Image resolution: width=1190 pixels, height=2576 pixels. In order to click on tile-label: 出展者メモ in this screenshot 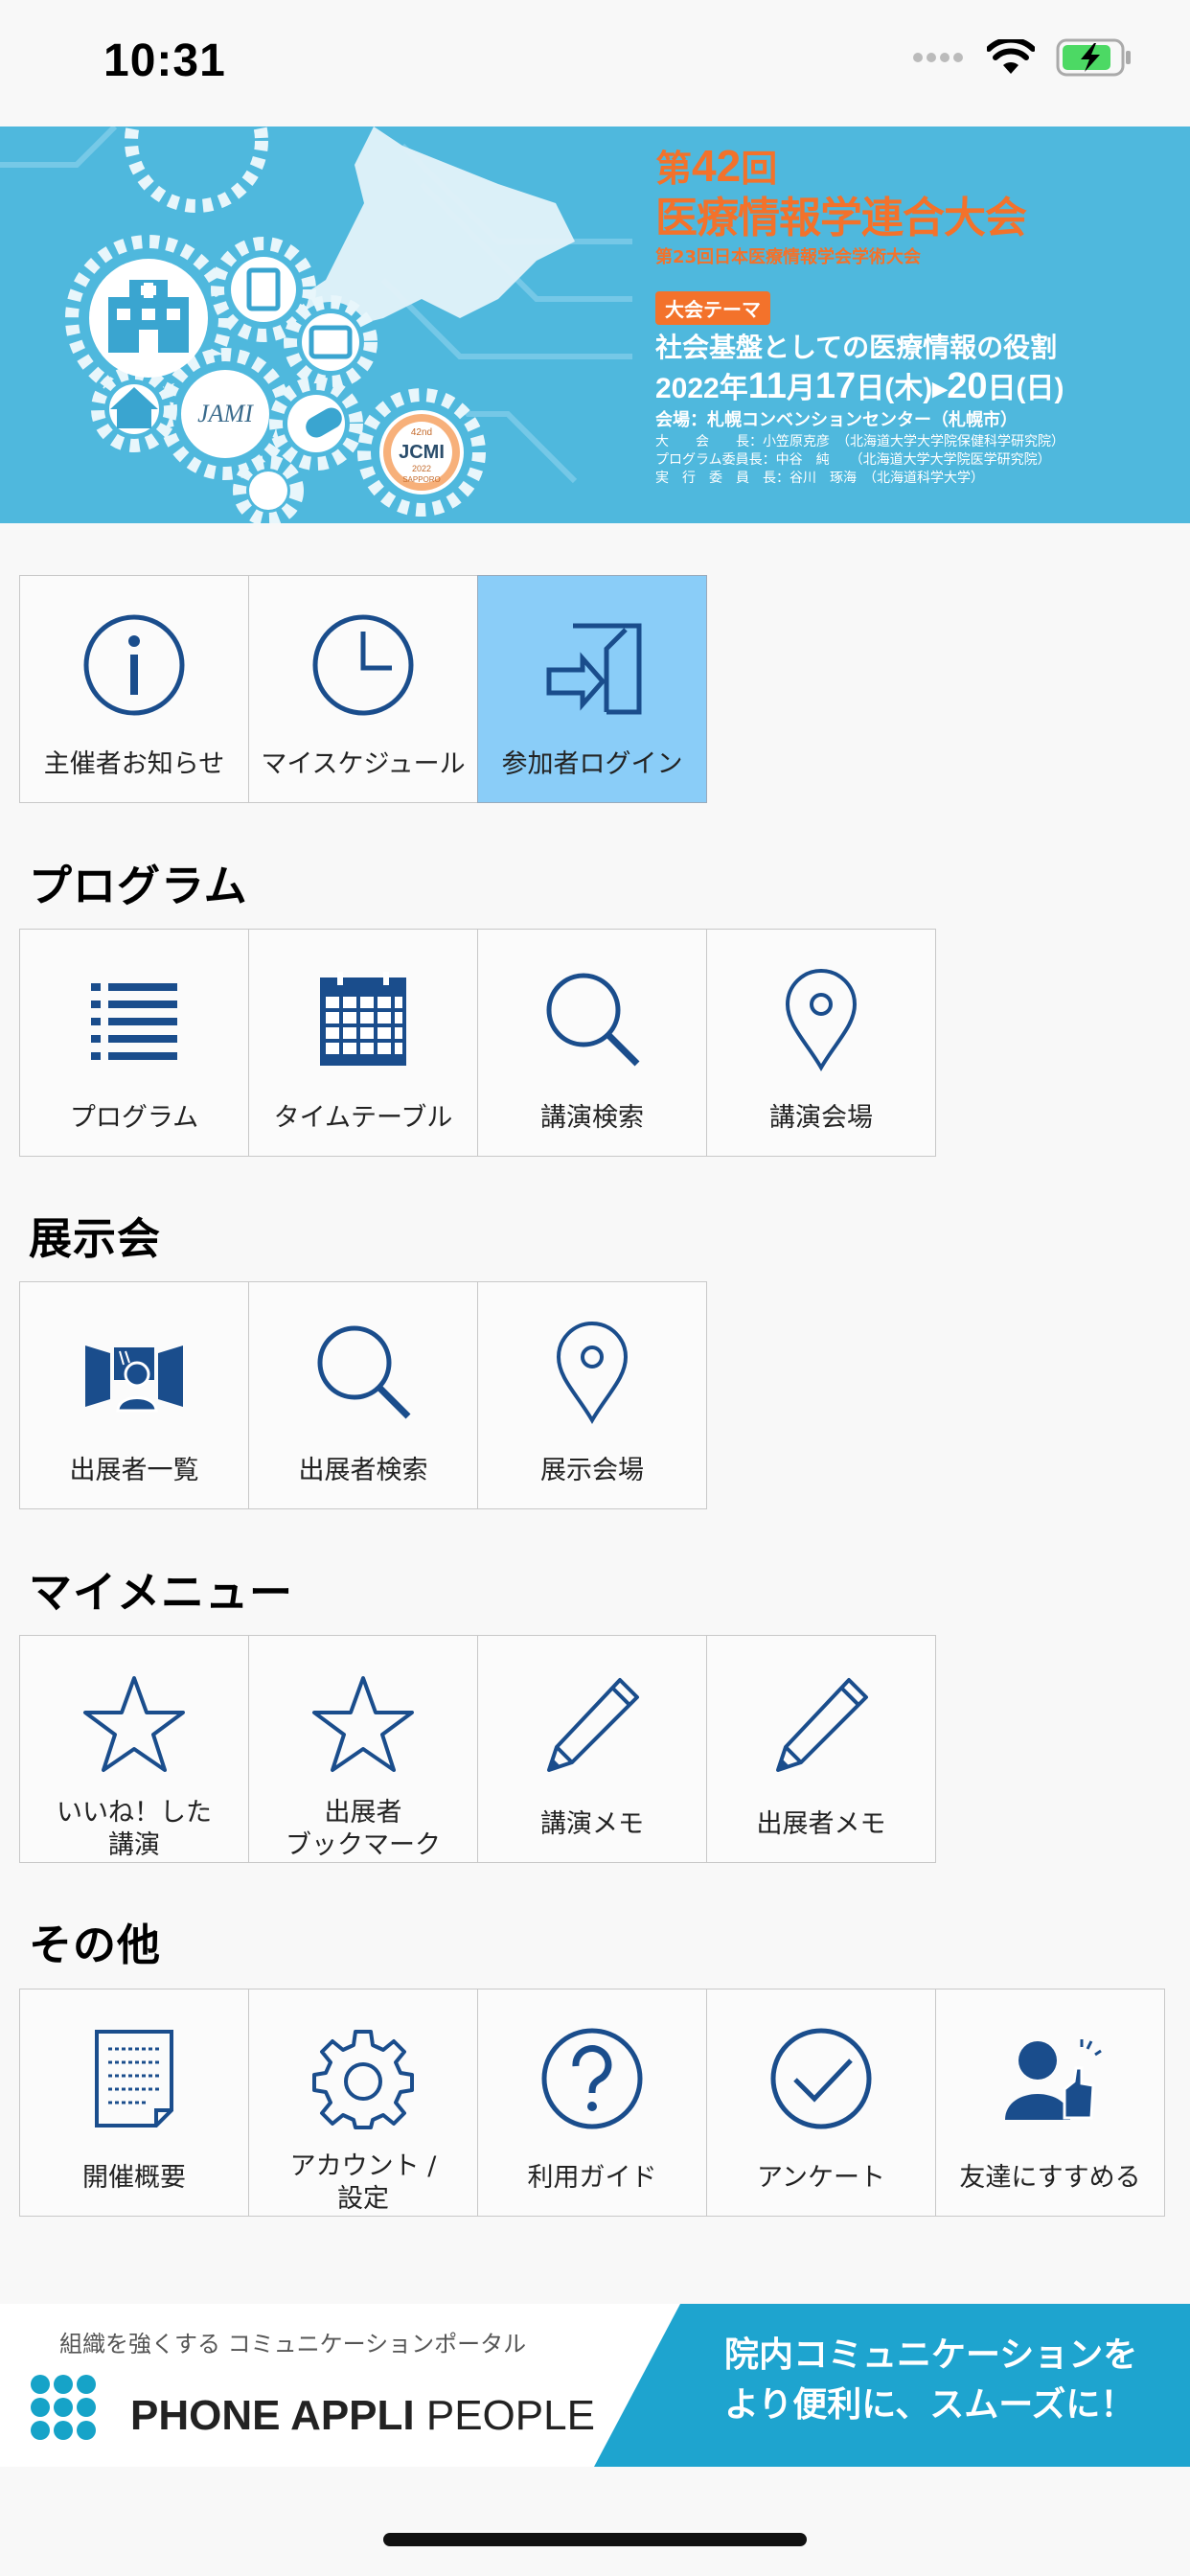, I will do `click(821, 1824)`.